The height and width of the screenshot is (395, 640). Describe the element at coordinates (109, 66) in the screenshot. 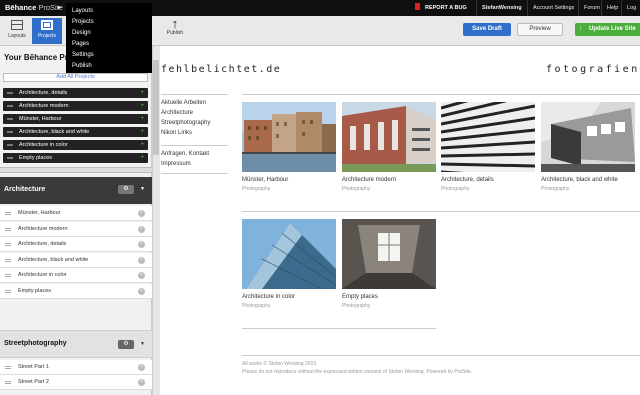

I see `menu-item-publish: Publish` at that location.